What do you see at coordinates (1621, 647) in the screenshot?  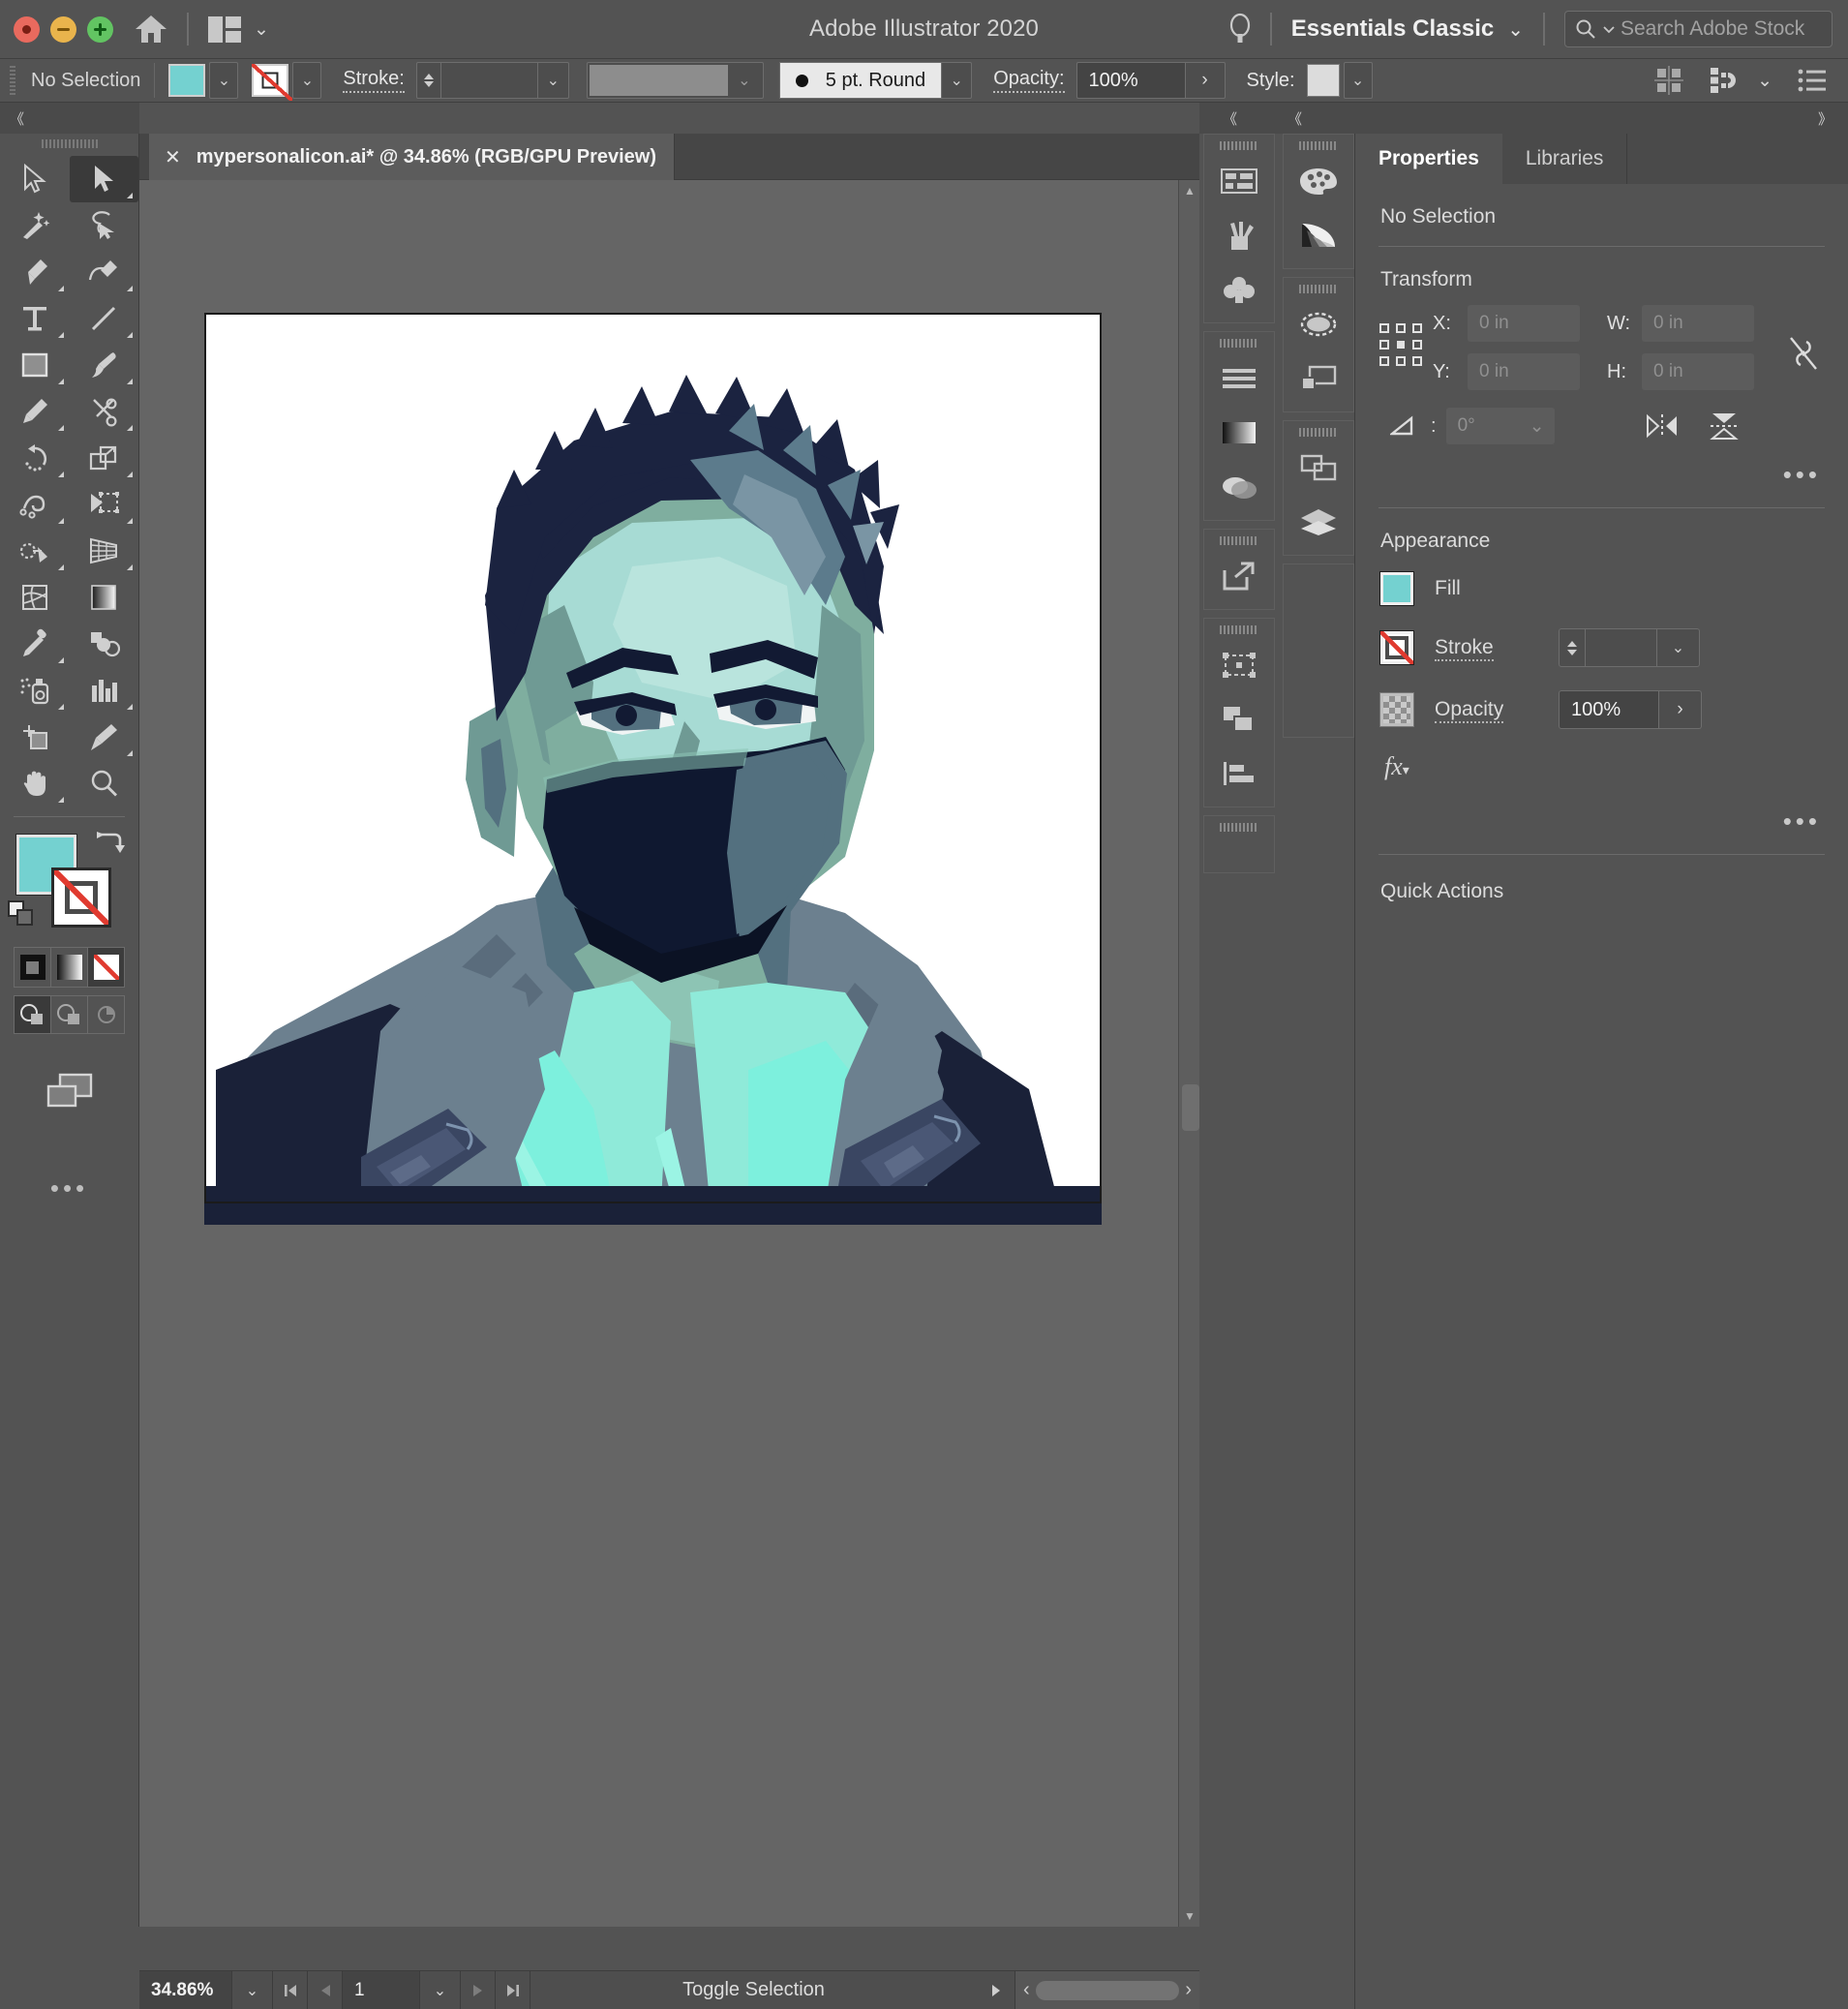 I see `appearance-stroke-weight-input` at bounding box center [1621, 647].